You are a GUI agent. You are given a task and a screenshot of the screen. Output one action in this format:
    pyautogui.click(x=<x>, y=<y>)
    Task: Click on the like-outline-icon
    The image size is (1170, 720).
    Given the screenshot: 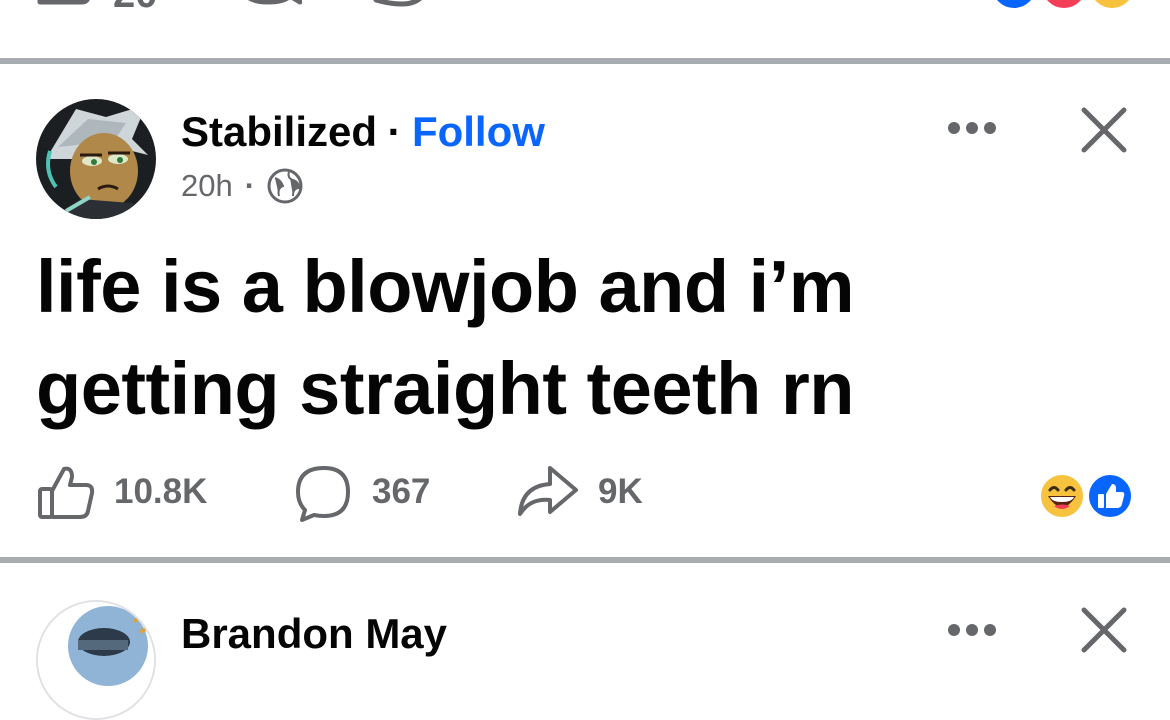 What is the action you would take?
    pyautogui.click(x=66, y=10)
    